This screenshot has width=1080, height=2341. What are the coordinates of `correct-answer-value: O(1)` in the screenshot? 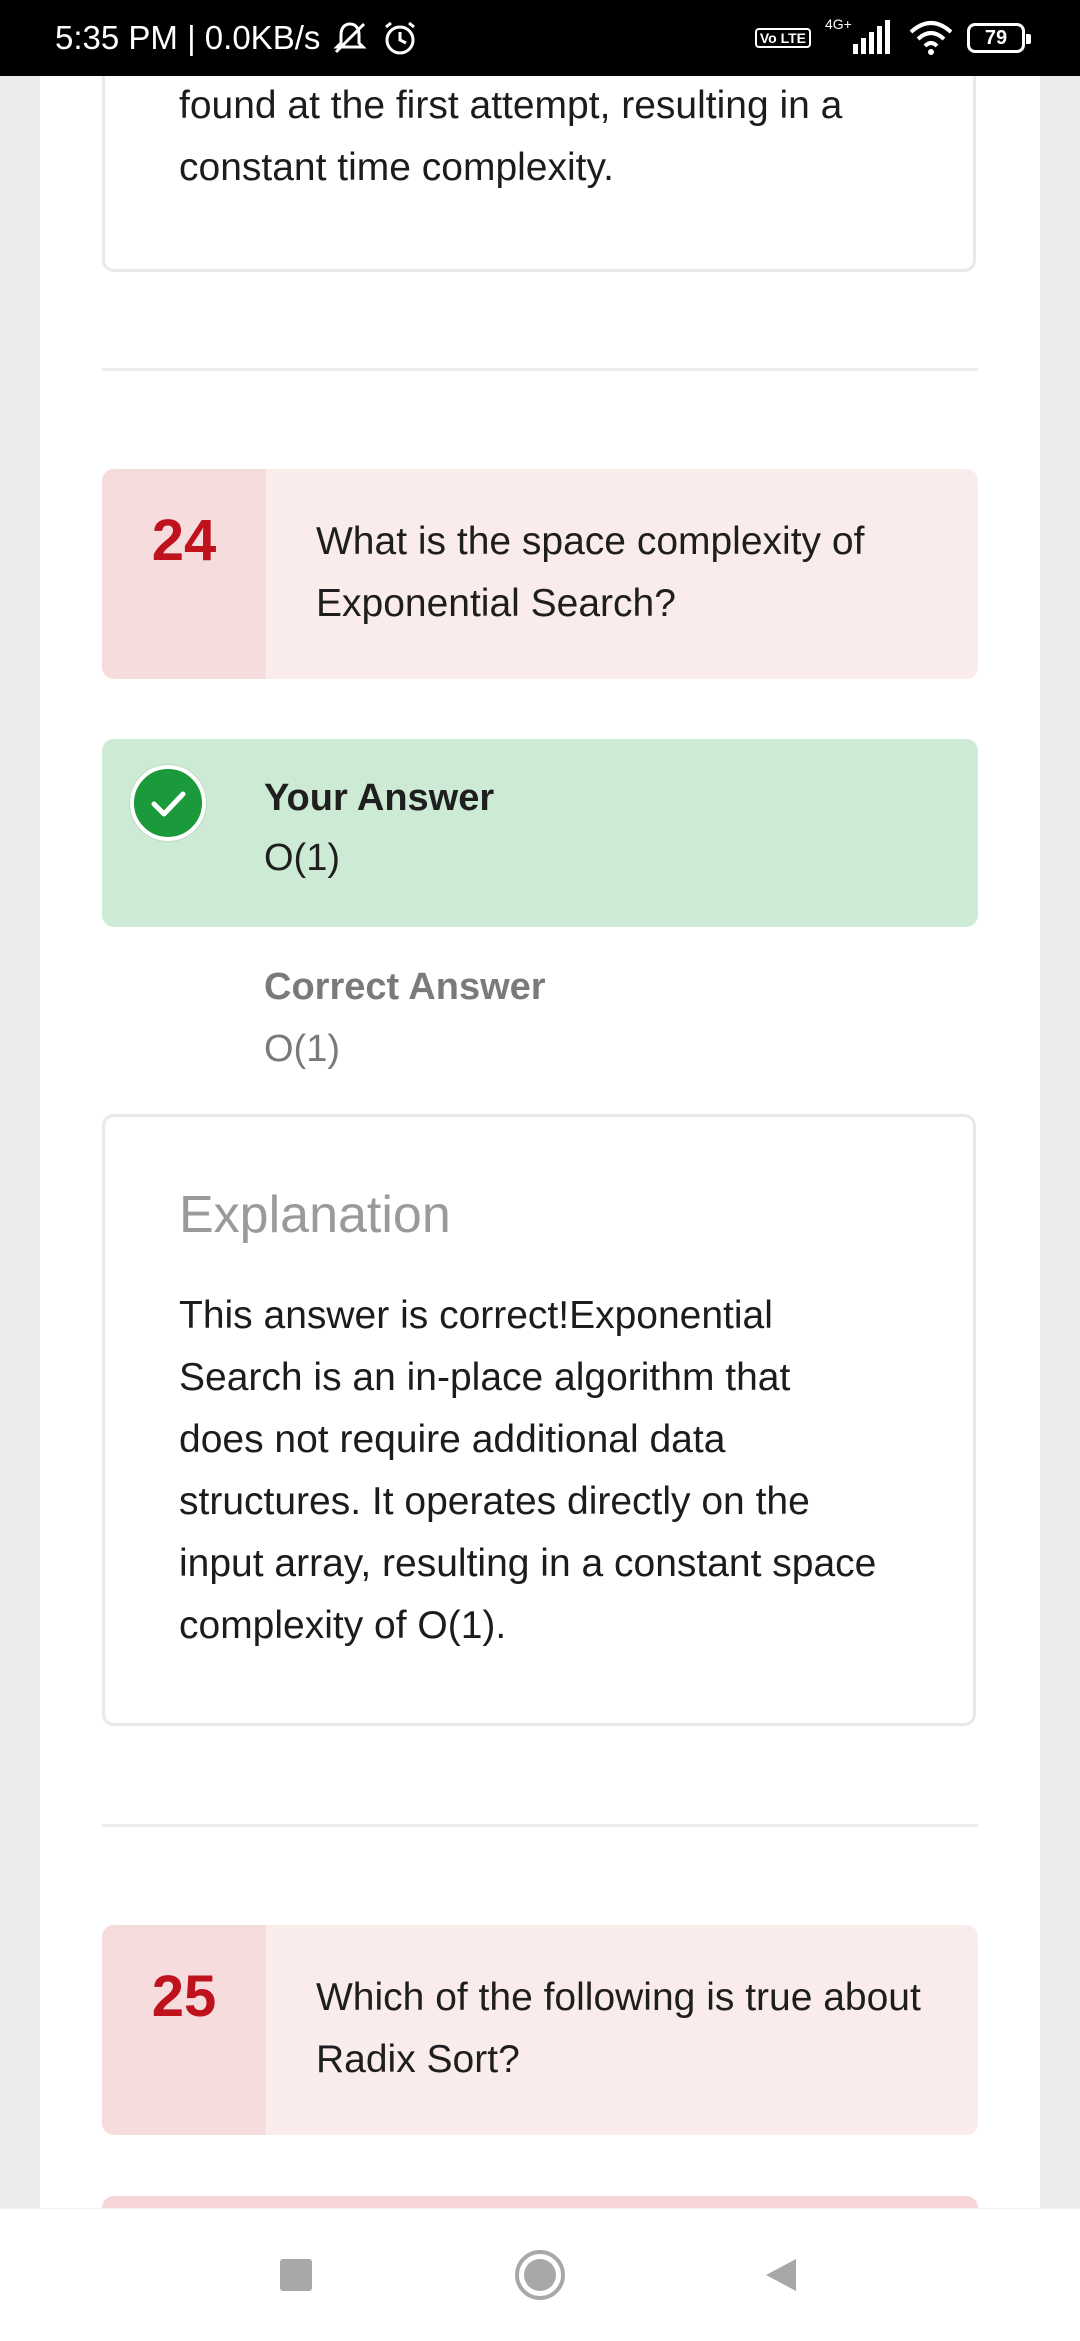 It's located at (302, 1049).